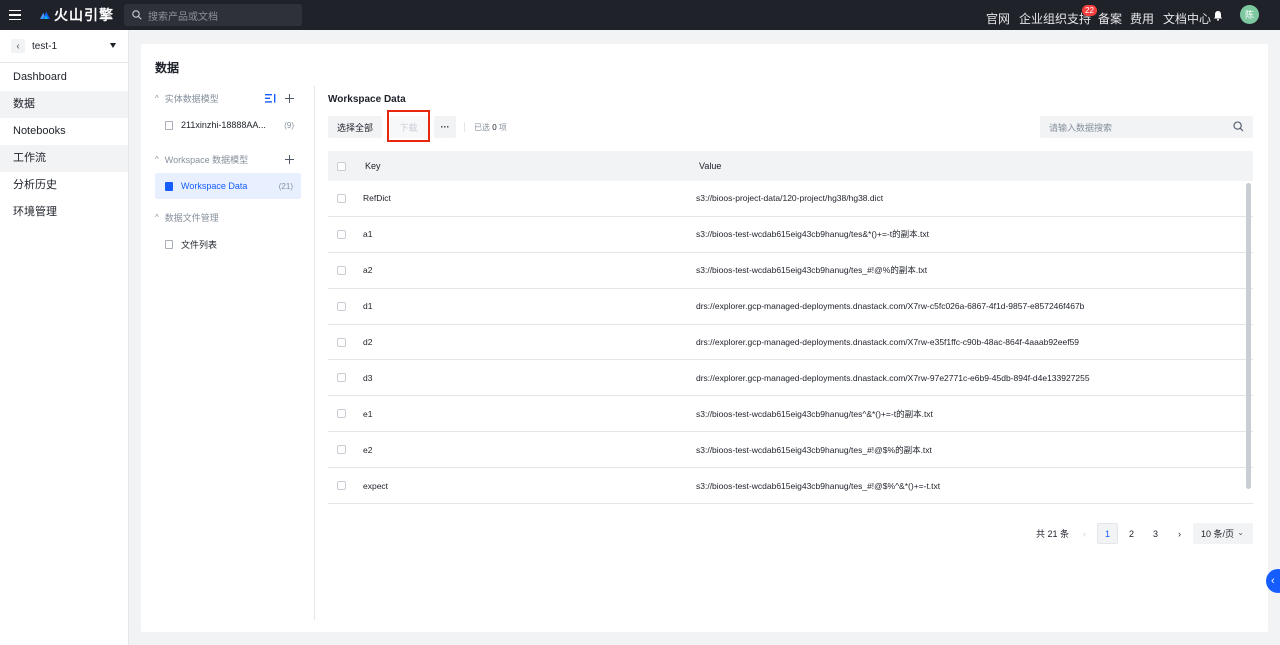 This screenshot has width=1280, height=645. I want to click on selected-count: 0, so click(494, 127).